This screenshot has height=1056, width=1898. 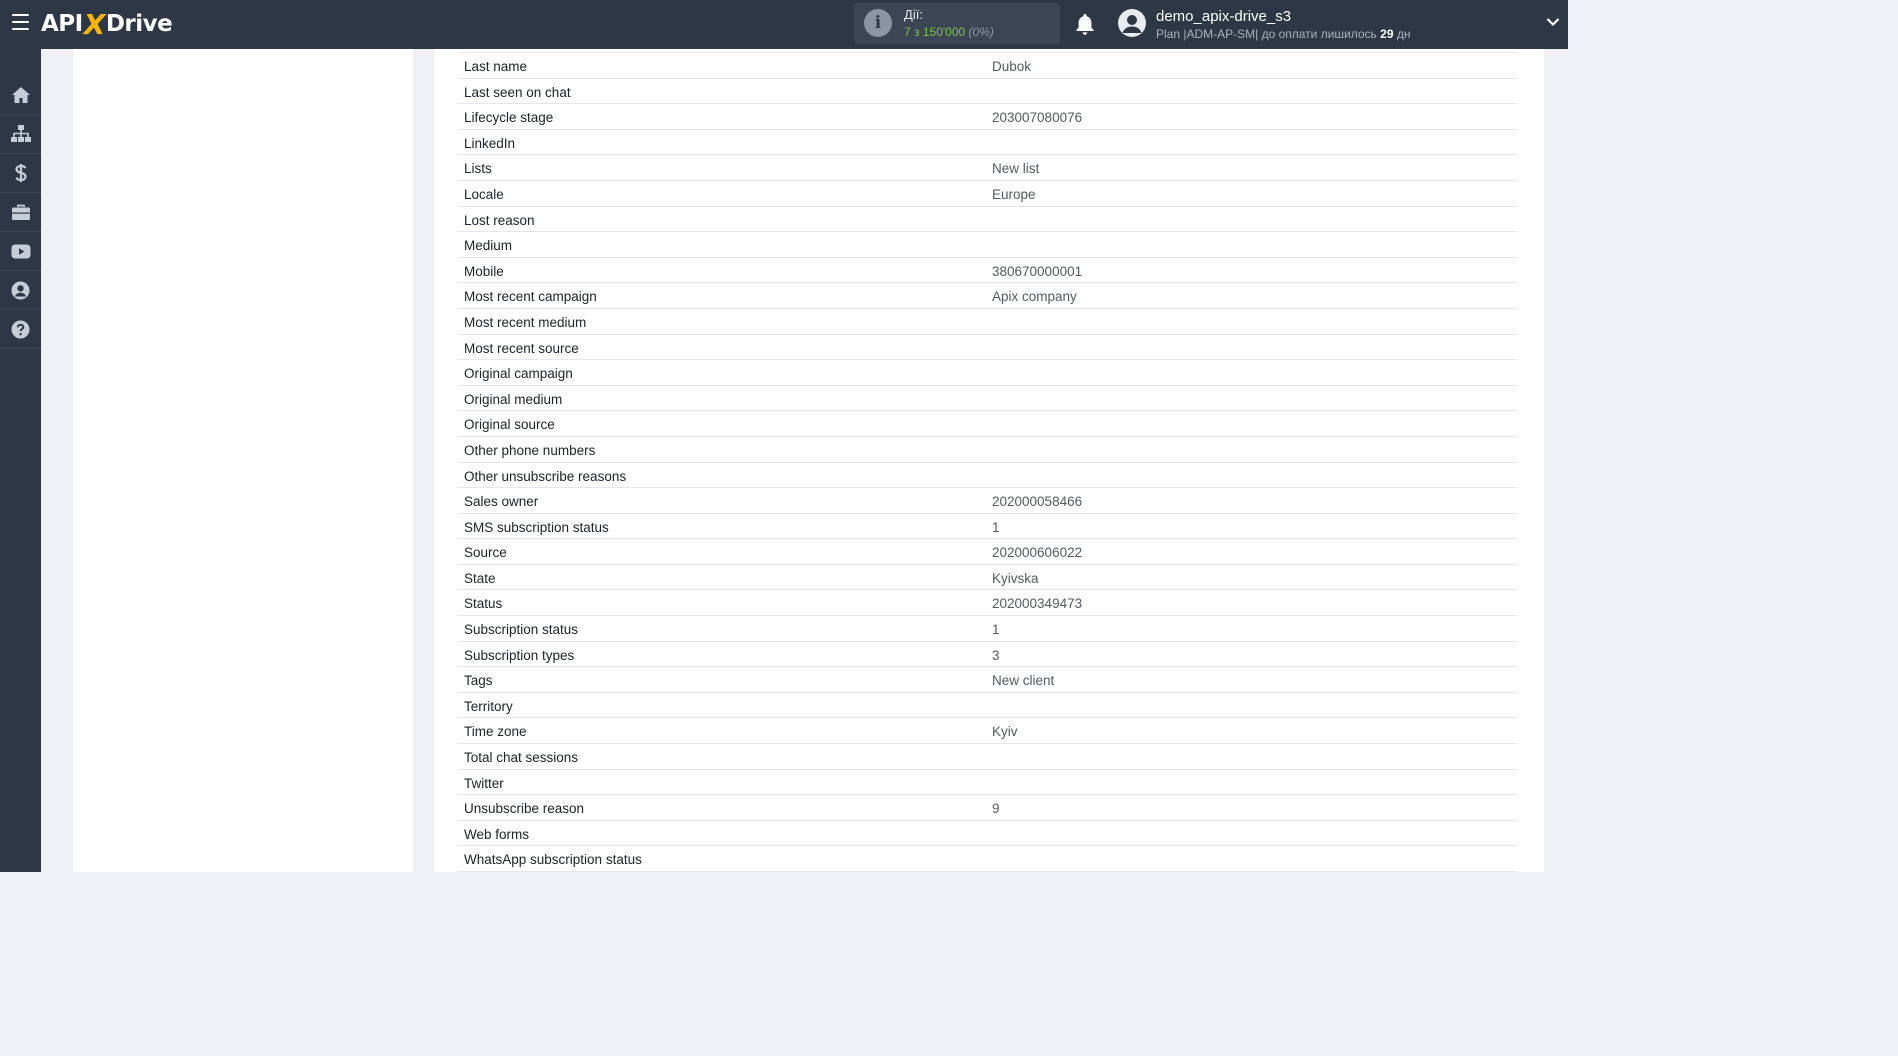 I want to click on field-value: 380670000001, so click(x=1037, y=271).